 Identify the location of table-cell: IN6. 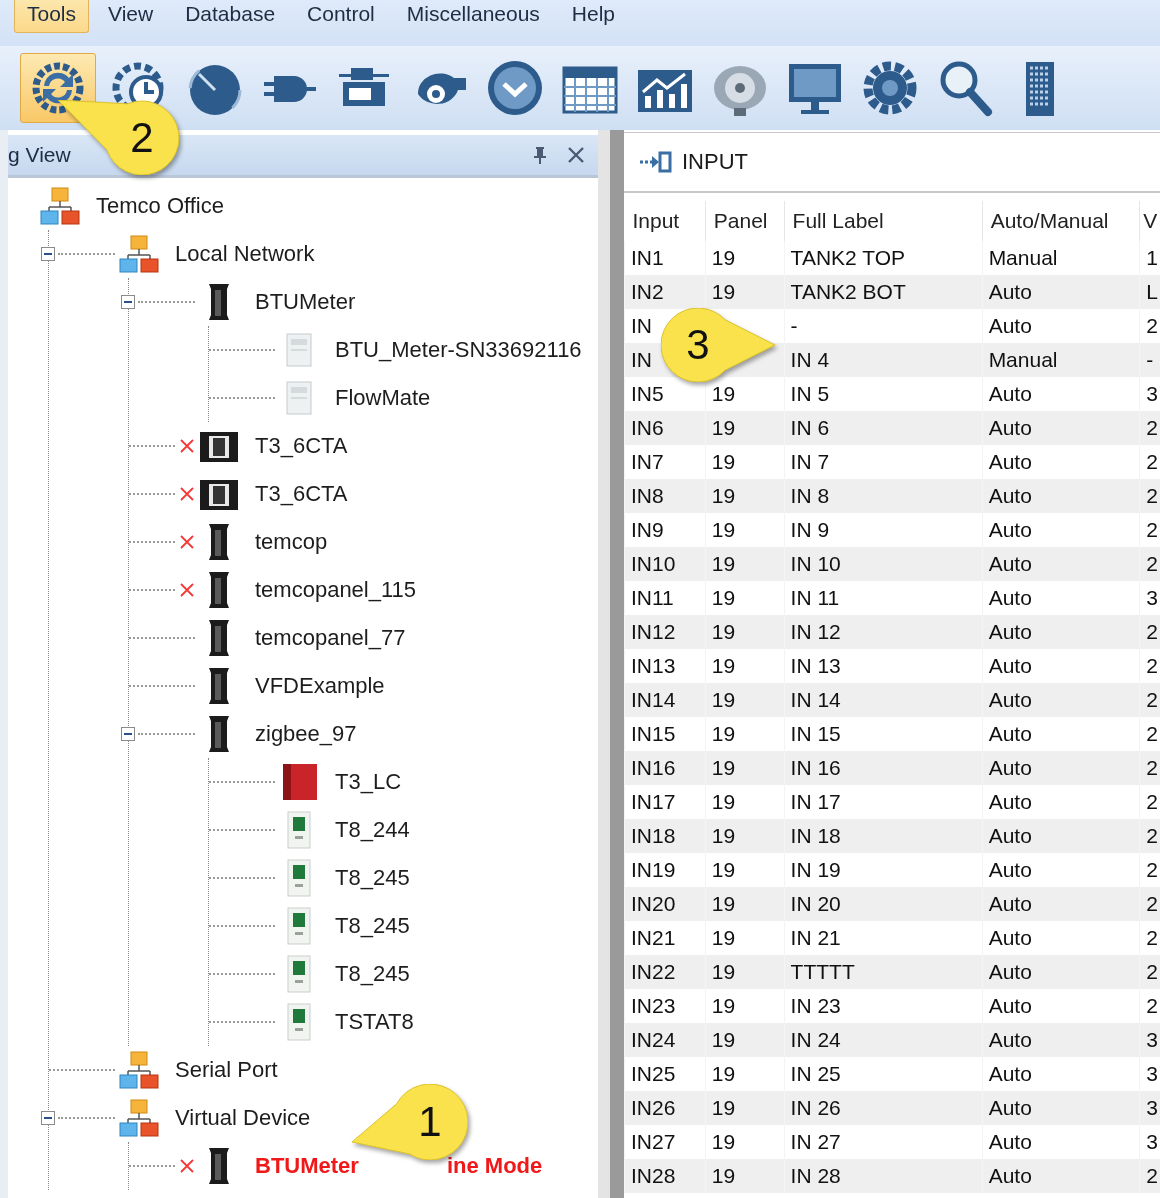
(665, 428).